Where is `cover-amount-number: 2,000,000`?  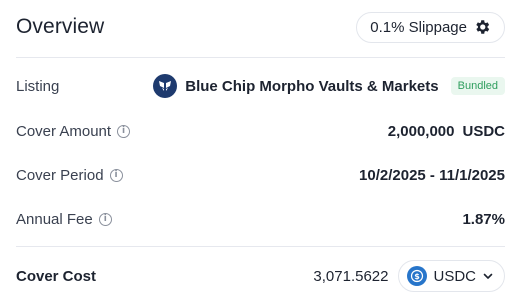 cover-amount-number: 2,000,000 is located at coordinates (421, 131).